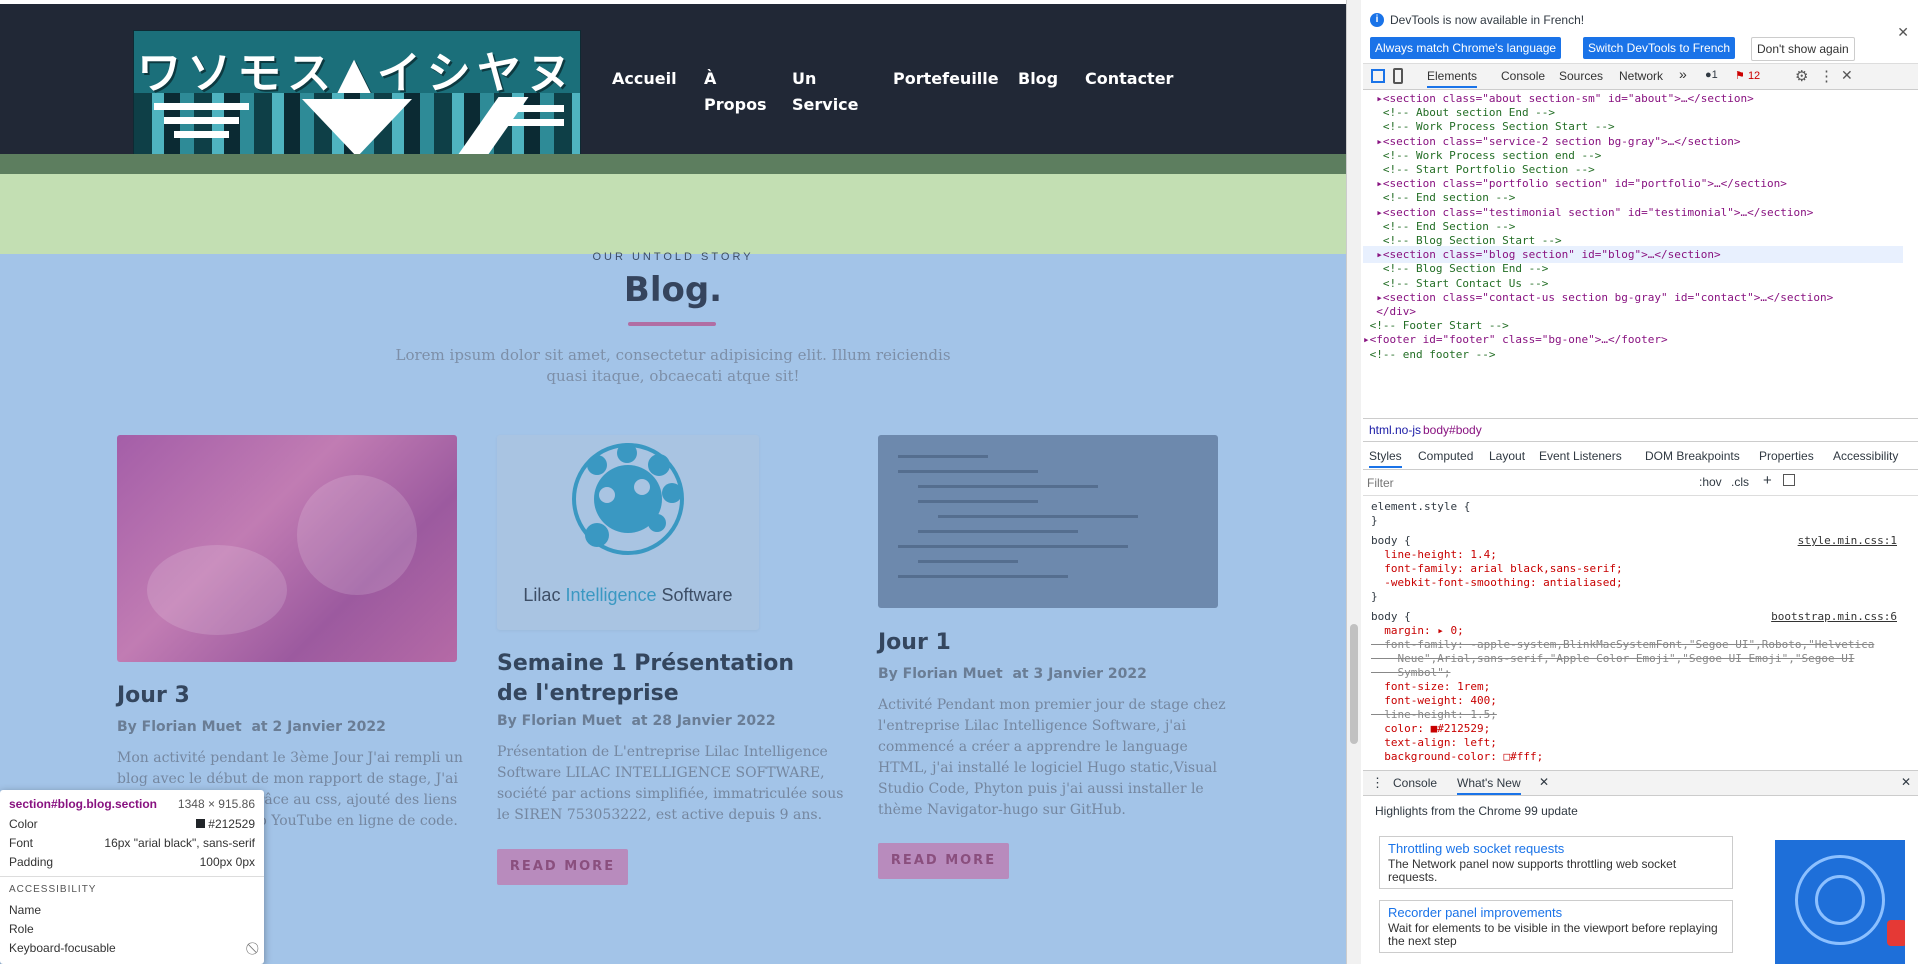  What do you see at coordinates (1903, 32) in the screenshot?
I see `close-icon: ✕` at bounding box center [1903, 32].